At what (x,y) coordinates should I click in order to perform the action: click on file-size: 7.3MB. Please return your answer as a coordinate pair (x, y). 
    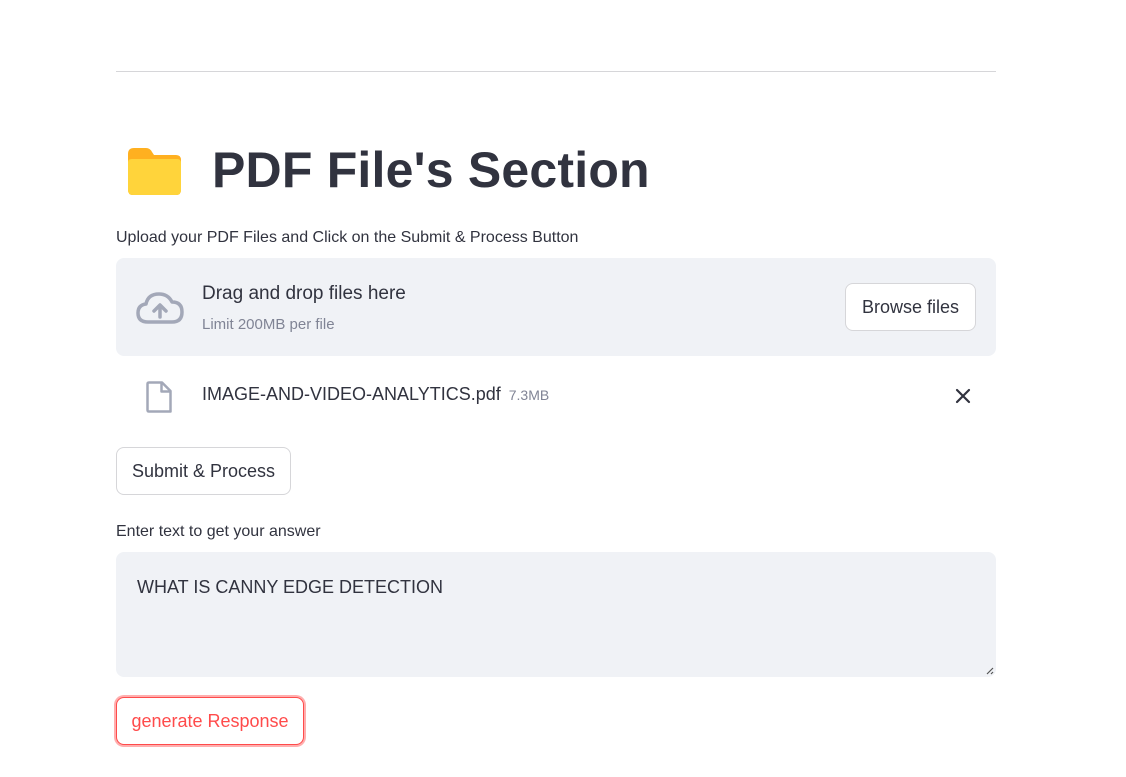
    Looking at the image, I should click on (529, 395).